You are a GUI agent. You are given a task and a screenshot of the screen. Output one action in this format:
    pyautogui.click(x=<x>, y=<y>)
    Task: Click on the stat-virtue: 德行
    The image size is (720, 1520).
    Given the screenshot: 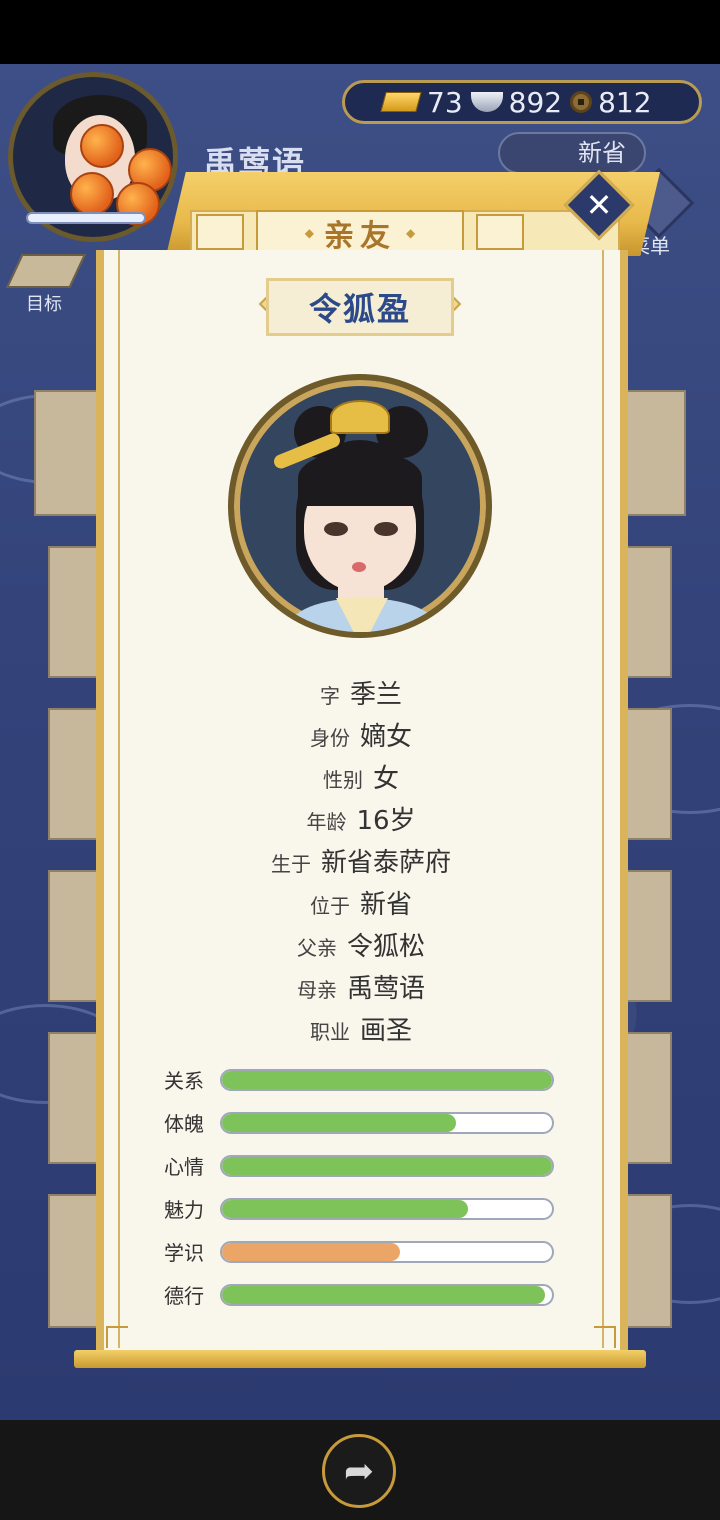 What is the action you would take?
    pyautogui.click(x=364, y=1294)
    